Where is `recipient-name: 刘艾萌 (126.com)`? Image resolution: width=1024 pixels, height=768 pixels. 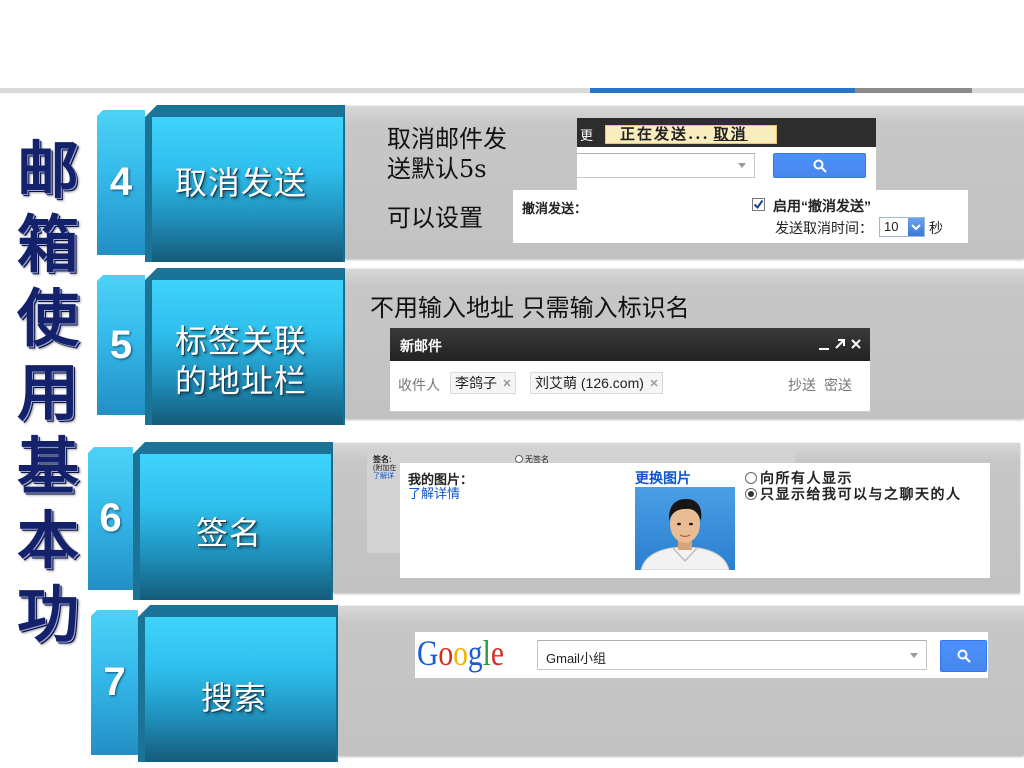
recipient-name: 刘艾萌 (126.com) is located at coordinates (589, 383).